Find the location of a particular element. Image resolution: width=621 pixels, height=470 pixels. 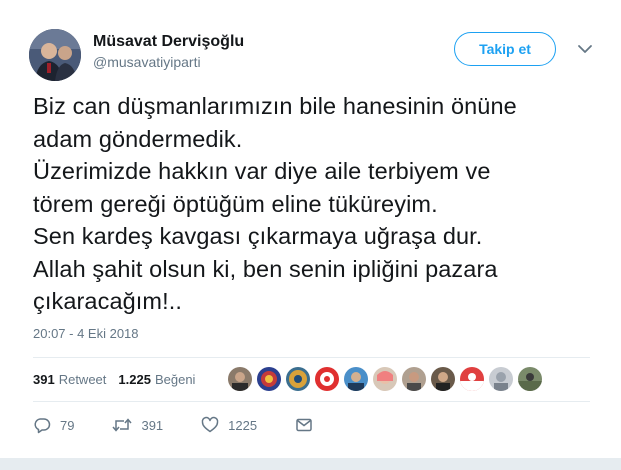

divider-top is located at coordinates (311, 357).